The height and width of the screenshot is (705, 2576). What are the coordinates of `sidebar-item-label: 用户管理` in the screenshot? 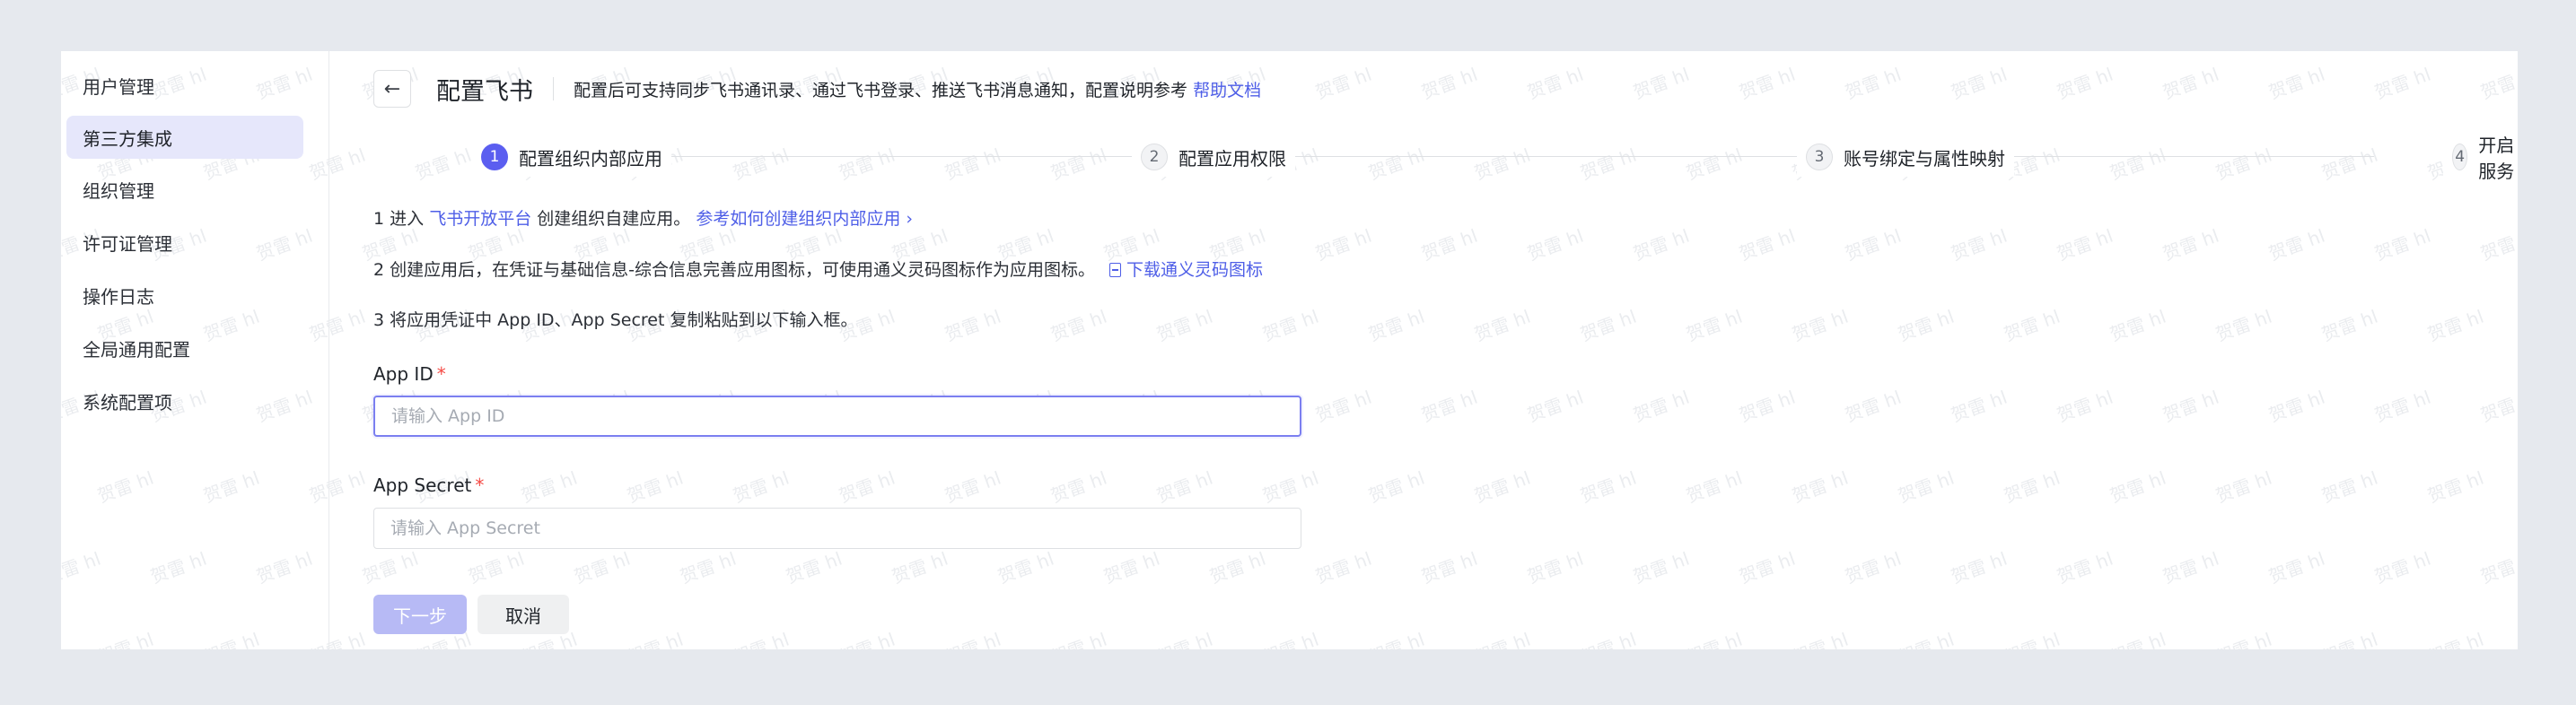 It's located at (118, 86).